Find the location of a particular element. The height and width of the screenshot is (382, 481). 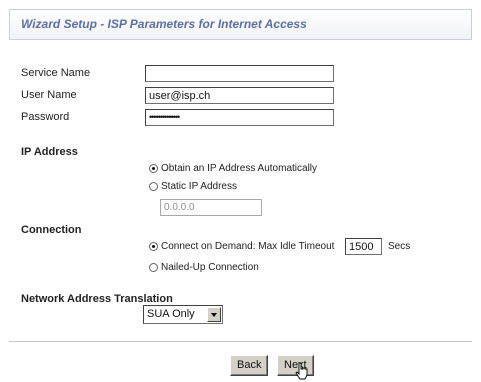

connect-on-demand-radio is located at coordinates (153, 246).